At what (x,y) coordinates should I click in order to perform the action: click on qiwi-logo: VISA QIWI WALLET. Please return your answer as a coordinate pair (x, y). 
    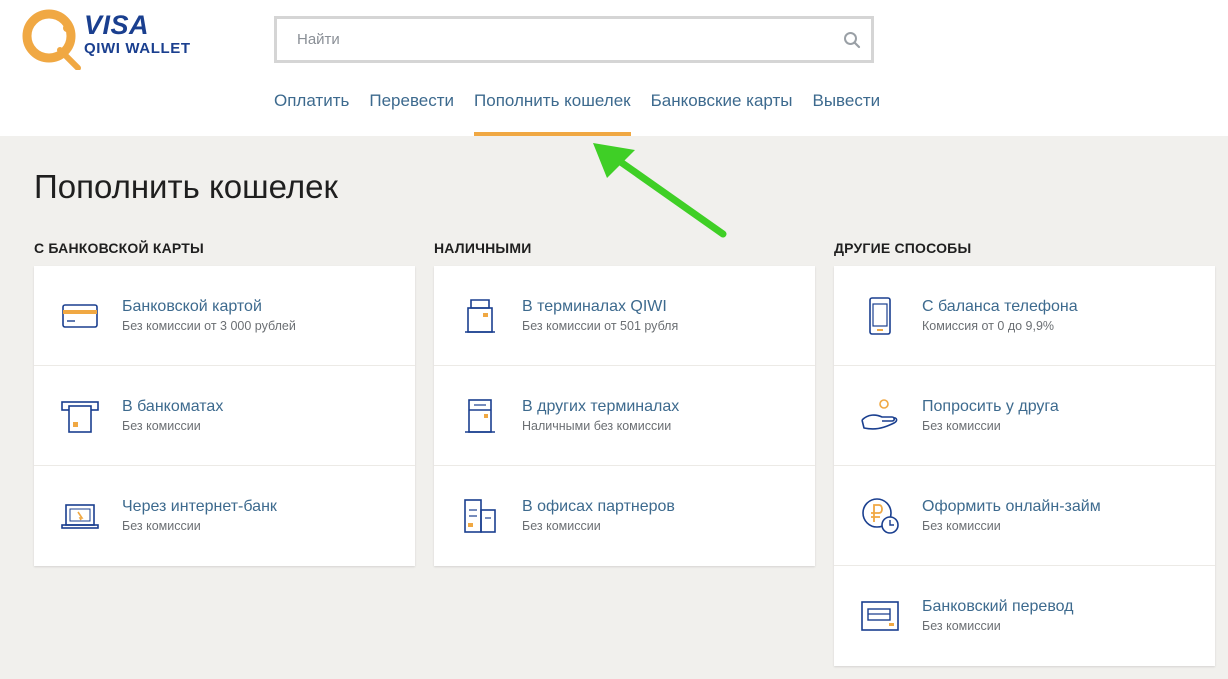
    Looking at the image, I should click on (107, 39).